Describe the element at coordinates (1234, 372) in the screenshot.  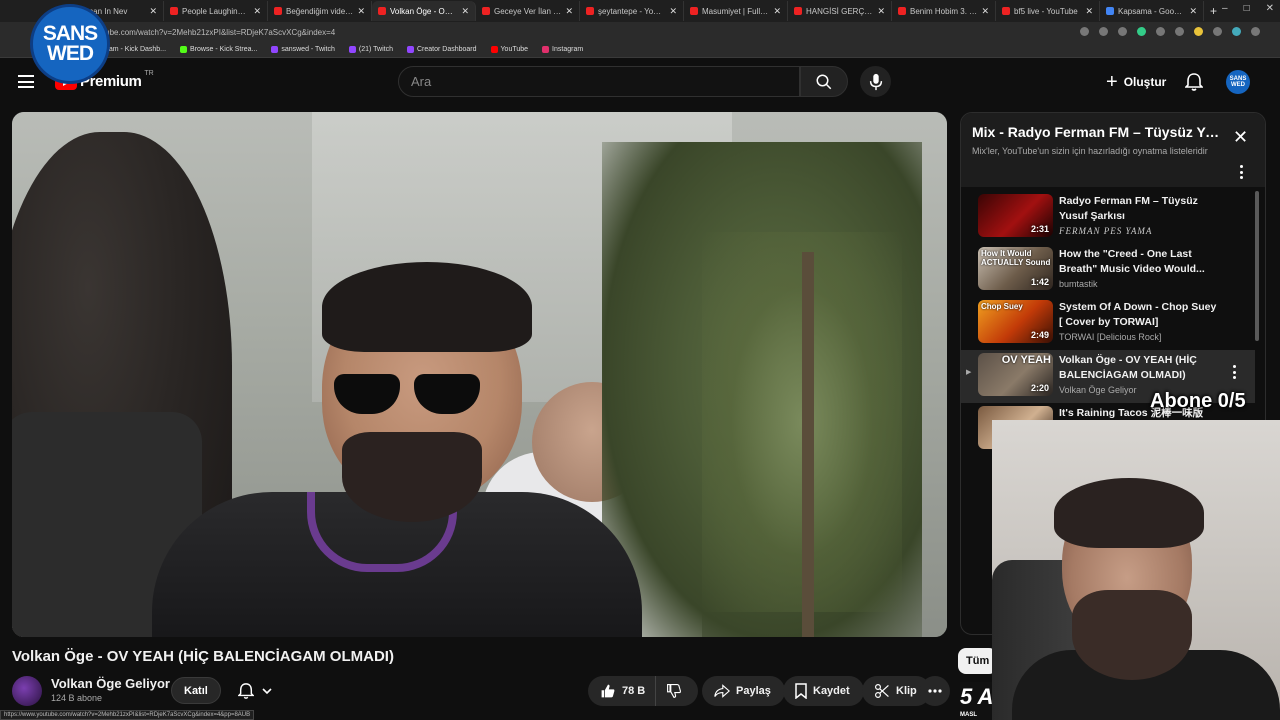
I see `item-more-icon` at that location.